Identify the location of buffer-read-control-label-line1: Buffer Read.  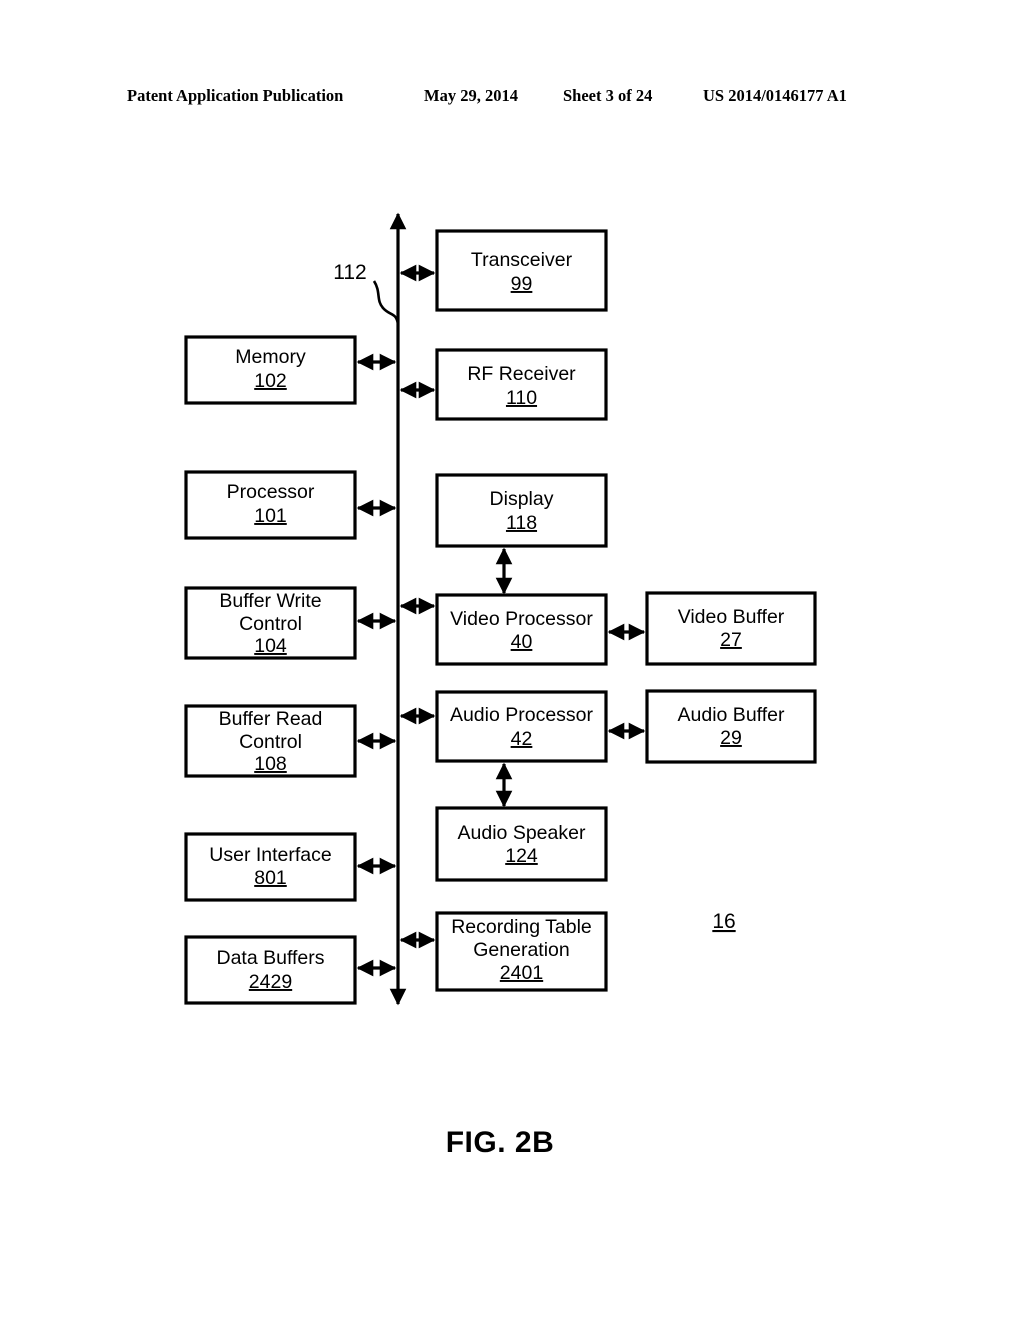
(271, 719).